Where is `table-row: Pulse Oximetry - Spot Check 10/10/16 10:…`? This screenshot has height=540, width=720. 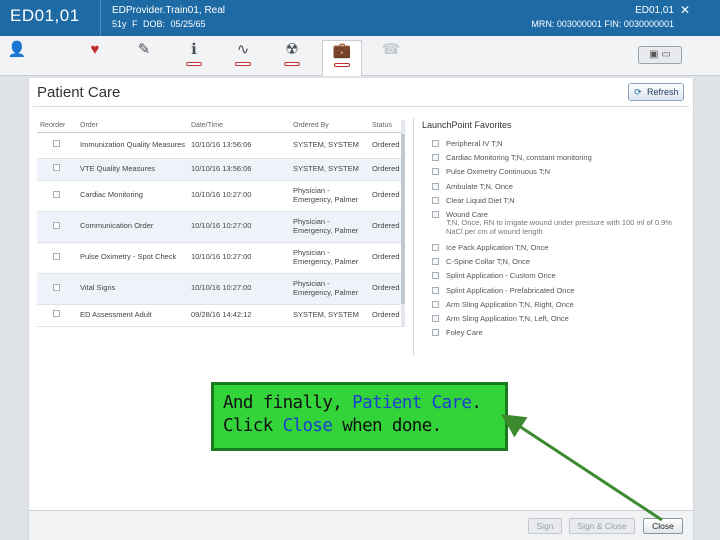
table-row: Pulse Oximetry - Spot Check 10/10/16 10:… is located at coordinates (221, 258).